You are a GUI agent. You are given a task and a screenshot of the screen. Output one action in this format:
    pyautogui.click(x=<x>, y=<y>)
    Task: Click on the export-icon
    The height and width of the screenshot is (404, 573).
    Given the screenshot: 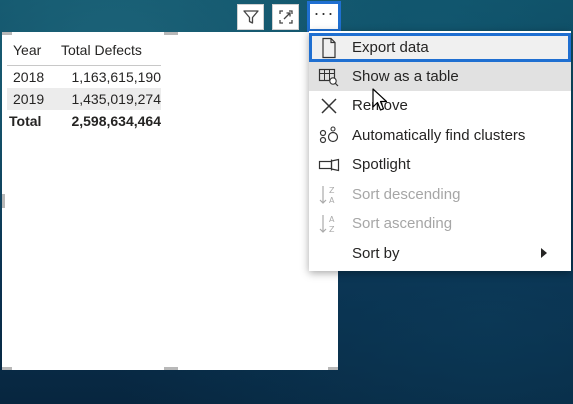 What is the action you would take?
    pyautogui.click(x=329, y=48)
    